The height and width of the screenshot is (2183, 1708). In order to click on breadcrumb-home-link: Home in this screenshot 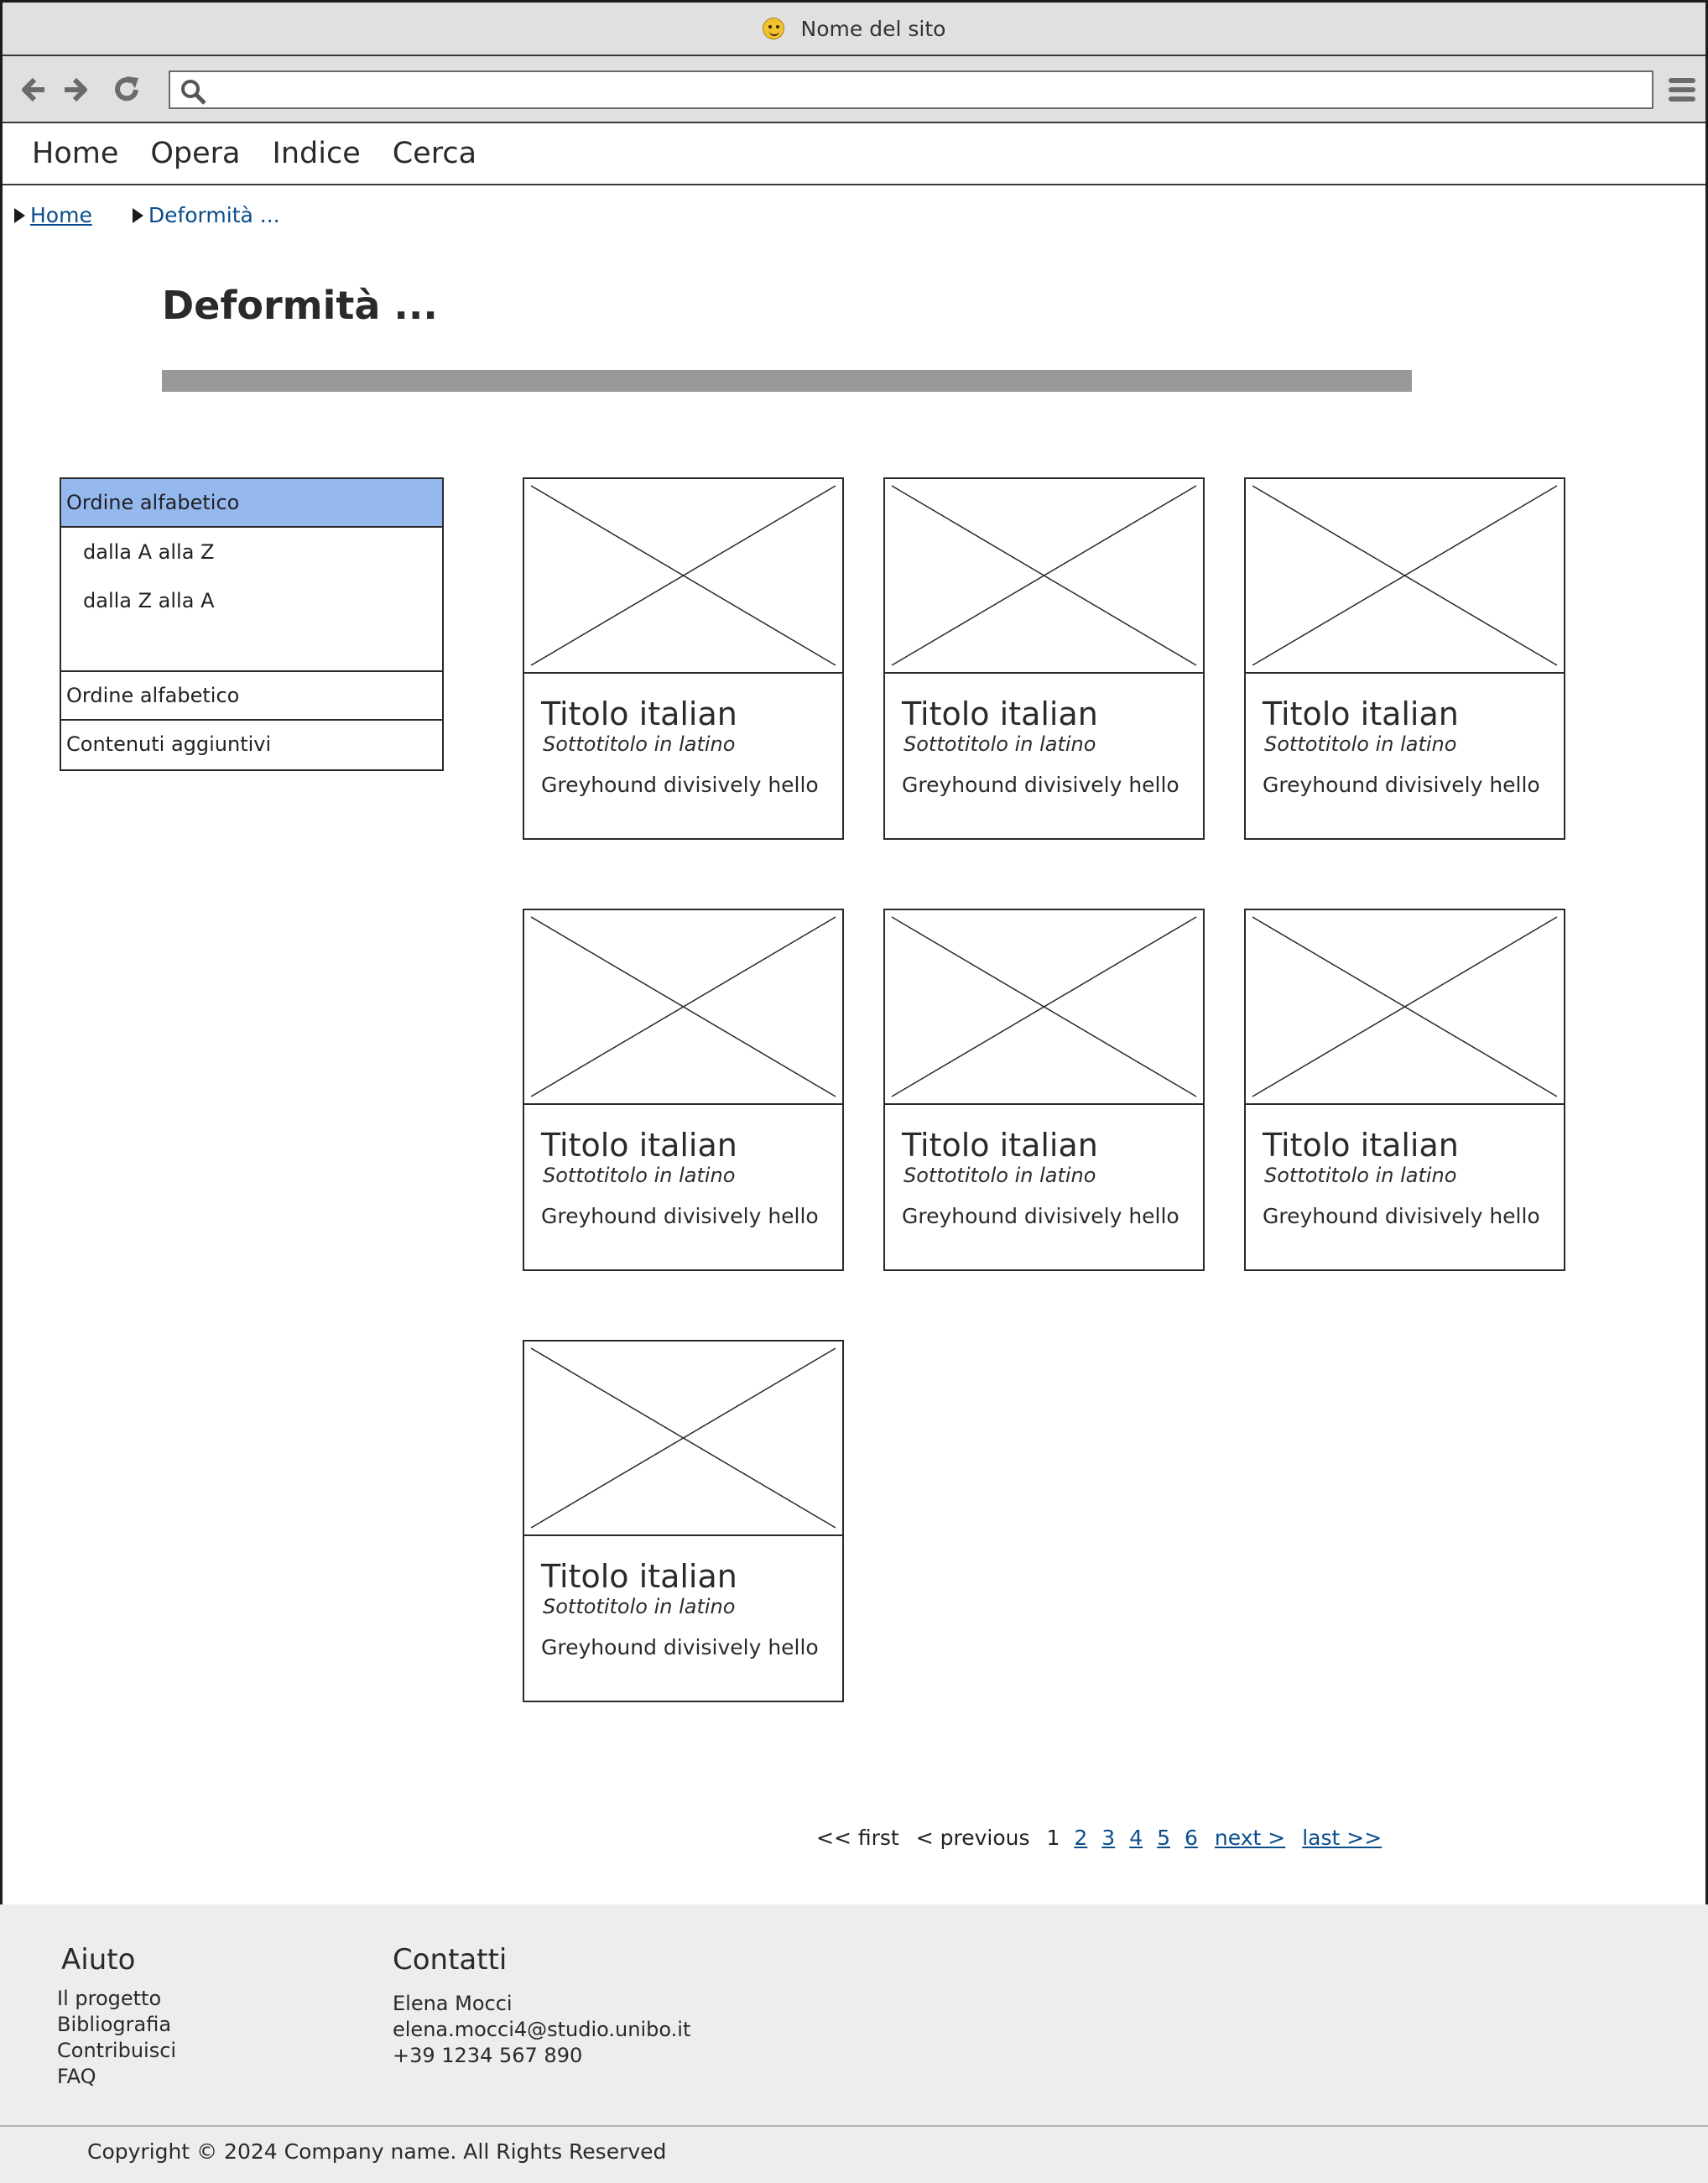, I will do `click(61, 215)`.